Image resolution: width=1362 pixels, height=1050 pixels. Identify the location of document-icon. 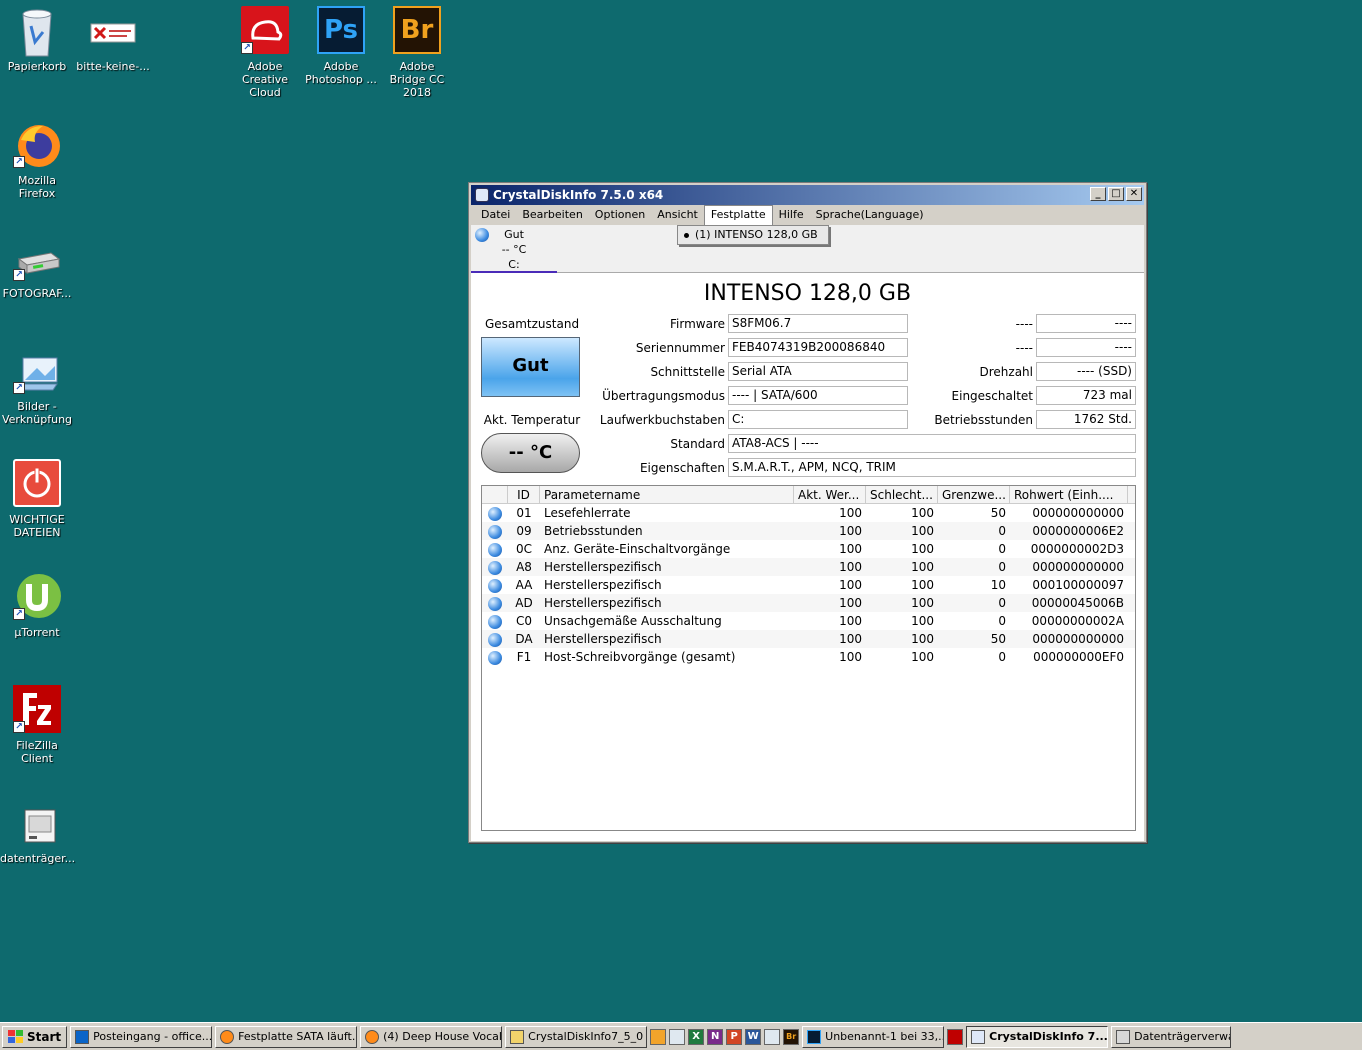
(113, 30).